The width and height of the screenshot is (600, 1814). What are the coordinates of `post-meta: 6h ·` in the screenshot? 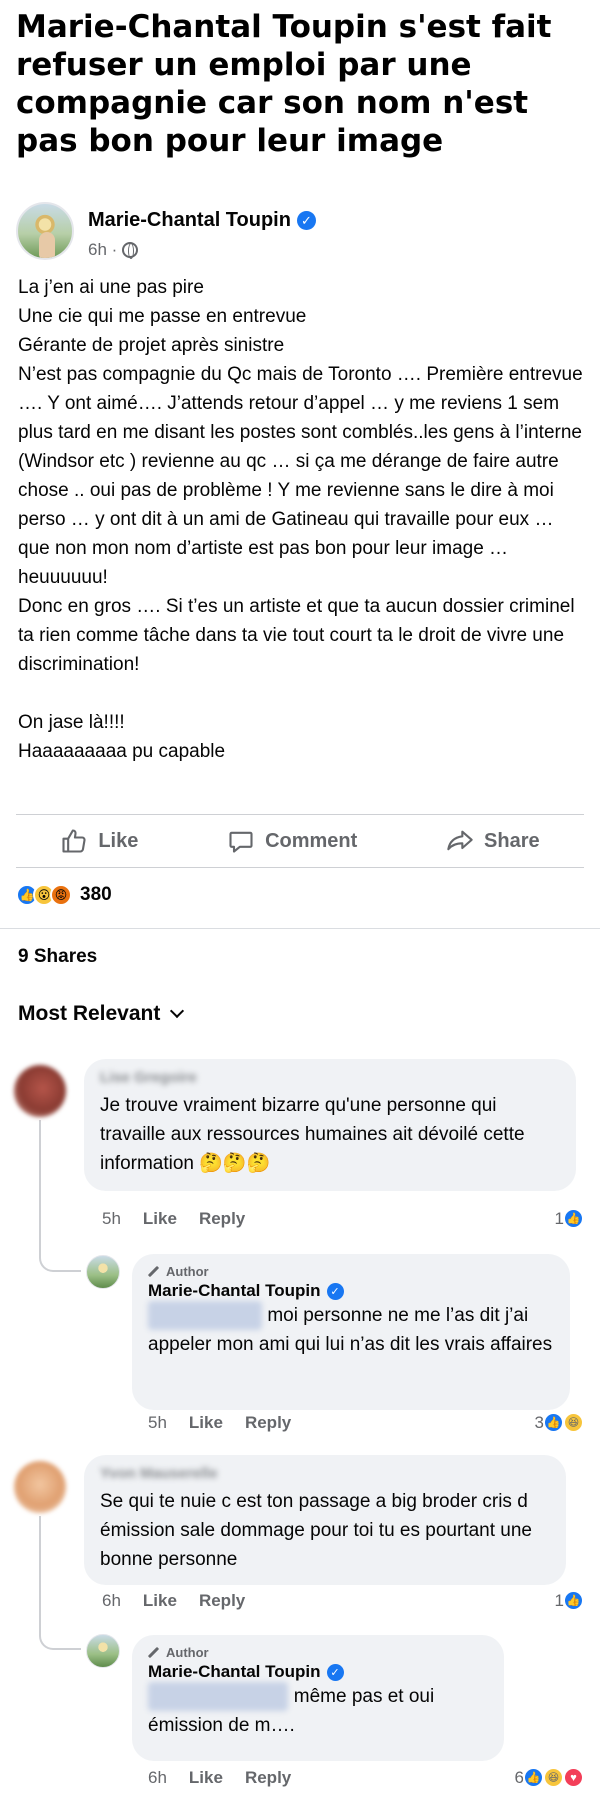 It's located at (113, 250).